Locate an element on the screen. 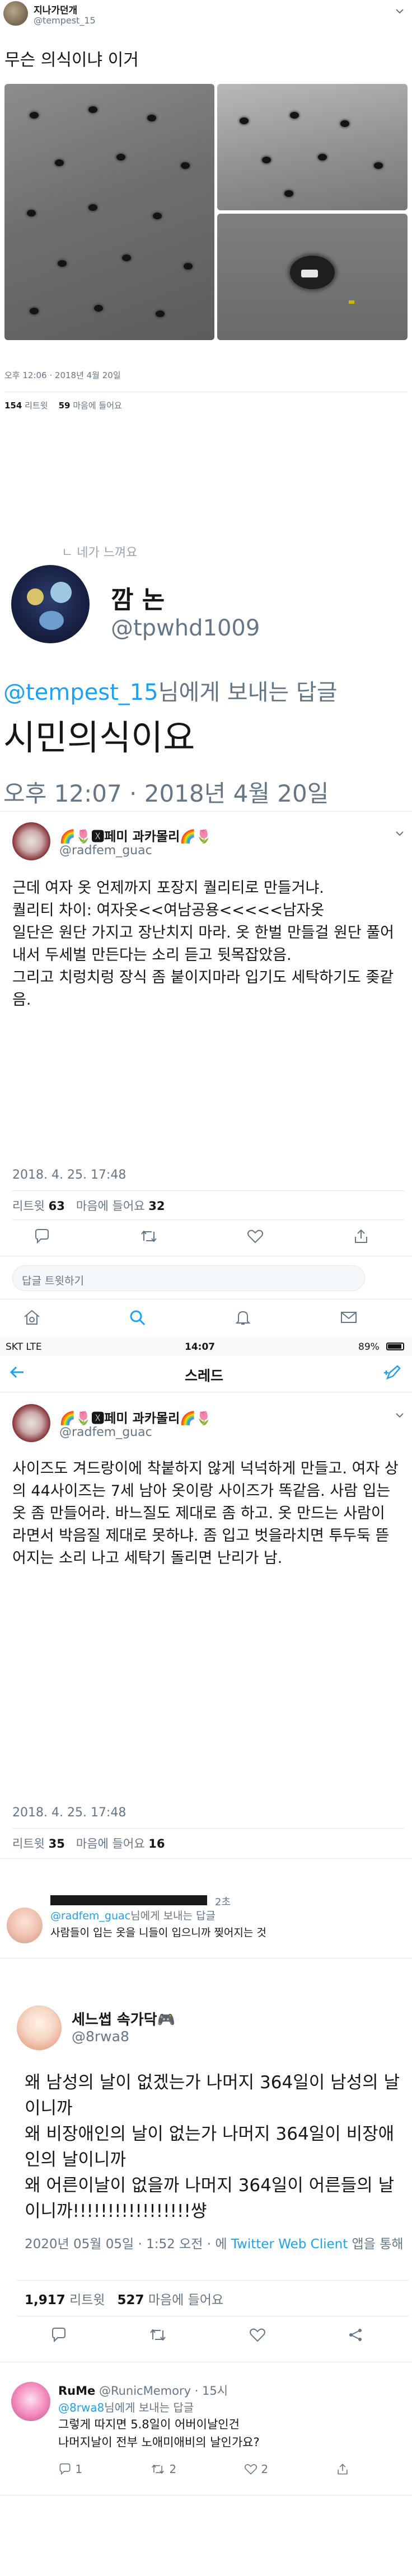 The width and height of the screenshot is (412, 2576). like-count: 2 is located at coordinates (265, 2469).